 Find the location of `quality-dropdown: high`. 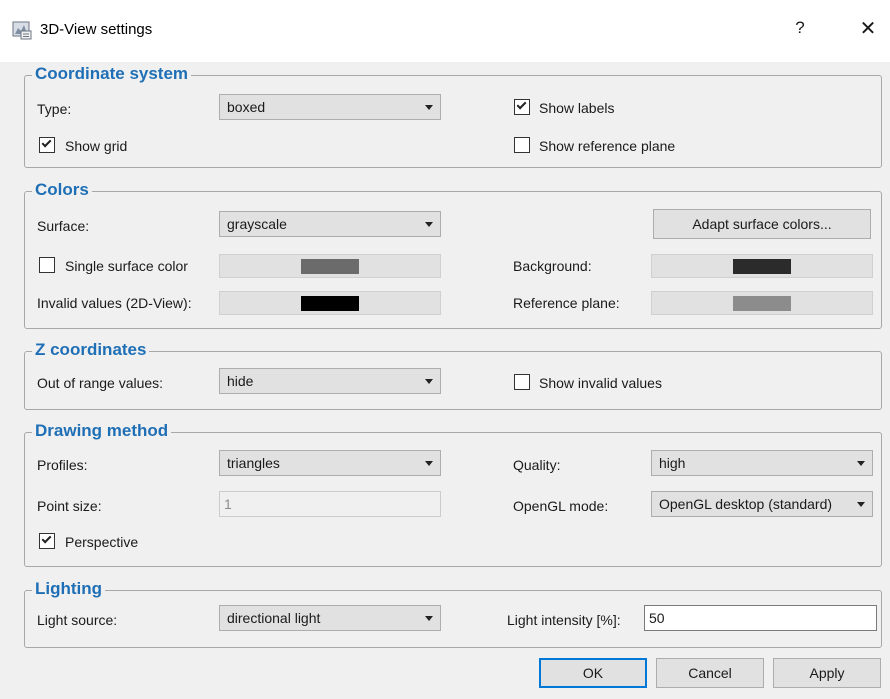

quality-dropdown: high is located at coordinates (762, 463).